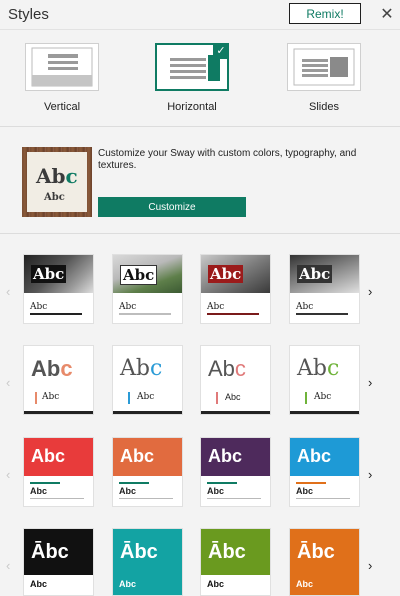 This screenshot has width=400, height=596. What do you see at coordinates (324, 107) in the screenshot?
I see `layout-label-slides: Slides` at bounding box center [324, 107].